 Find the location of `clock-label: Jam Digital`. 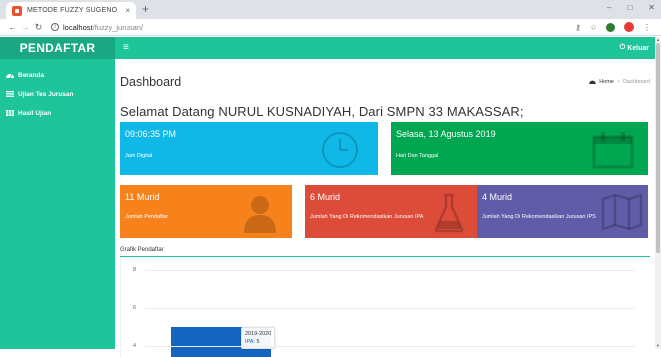

clock-label: Jam Digital is located at coordinates (139, 156).